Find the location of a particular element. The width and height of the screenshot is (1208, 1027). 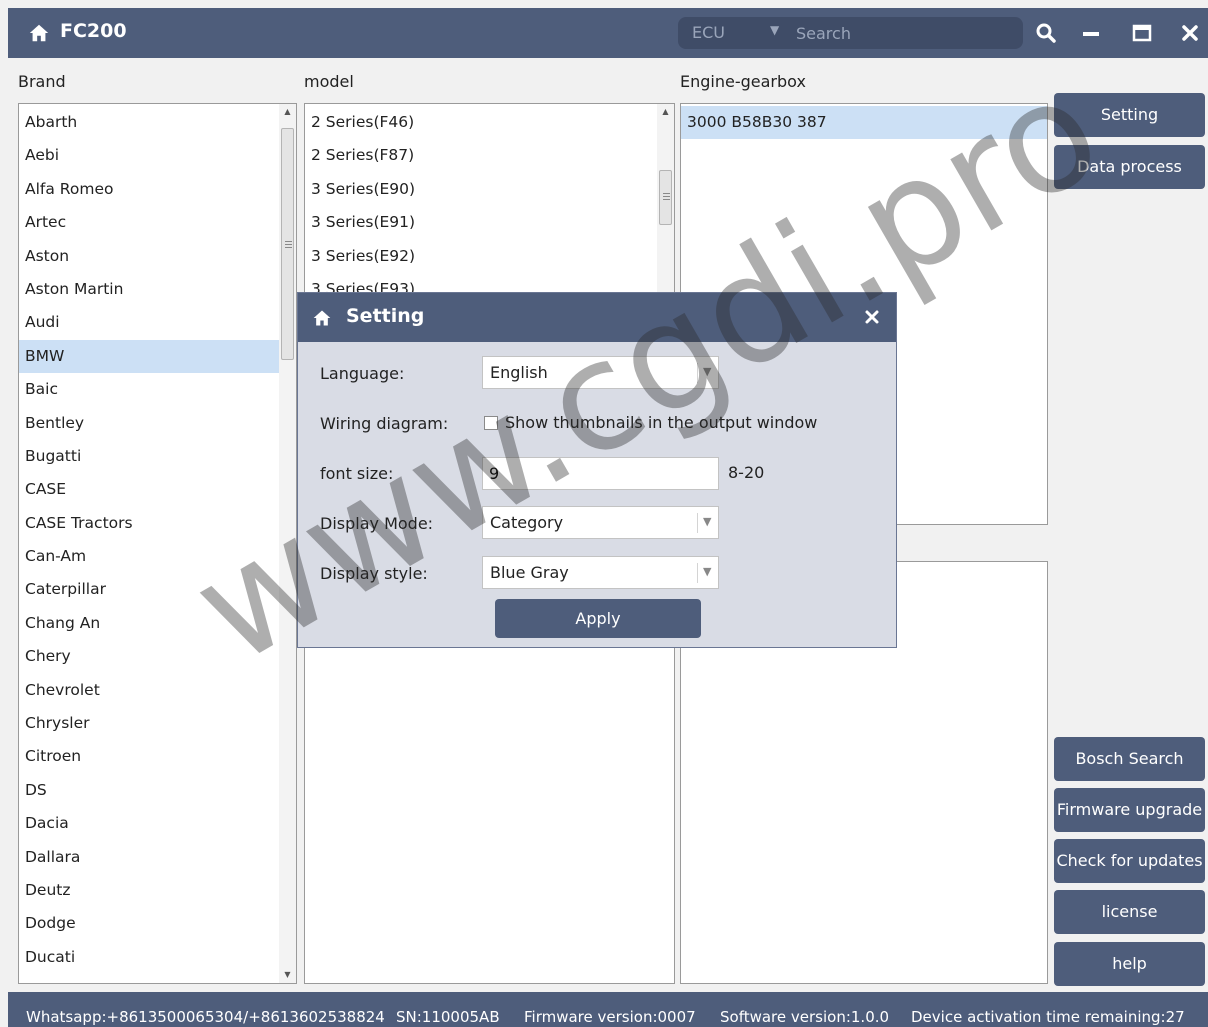

model-item: 2 Series(F87) is located at coordinates (489, 155).